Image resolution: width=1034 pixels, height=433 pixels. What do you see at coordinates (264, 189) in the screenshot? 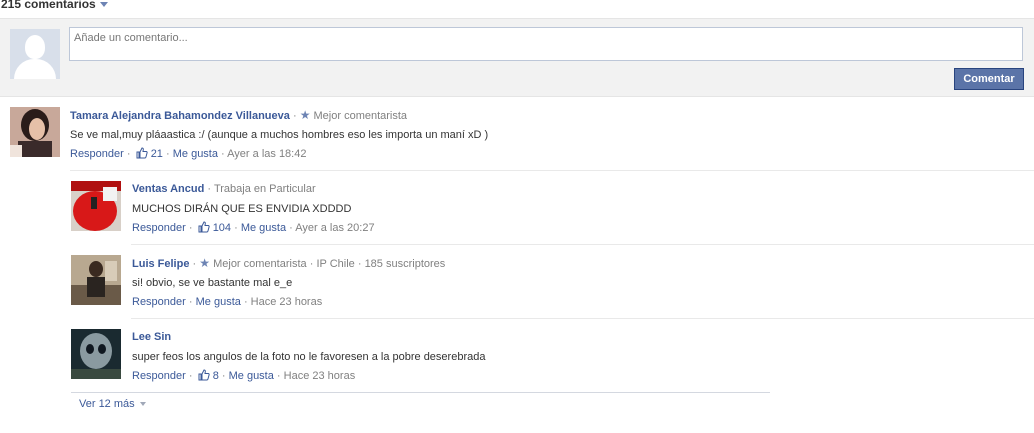
I see `commenter-workplace: Trabaja en Particular` at bounding box center [264, 189].